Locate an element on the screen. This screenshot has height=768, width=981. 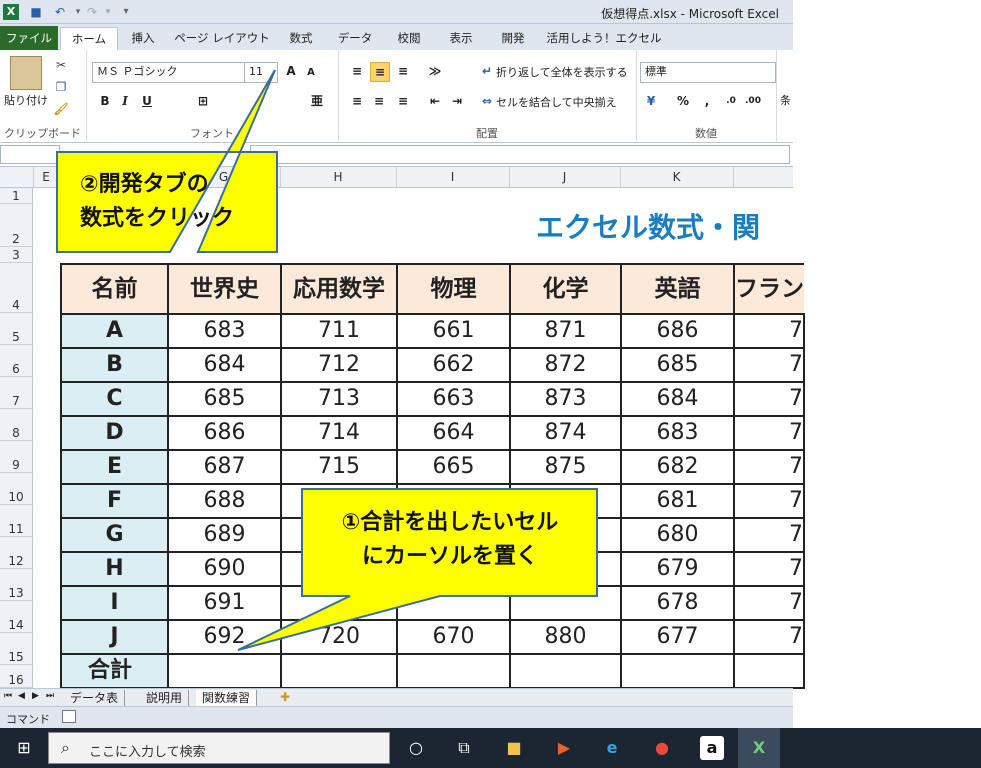
sheet-tab-function-practice: 関数練習 is located at coordinates (227, 698).